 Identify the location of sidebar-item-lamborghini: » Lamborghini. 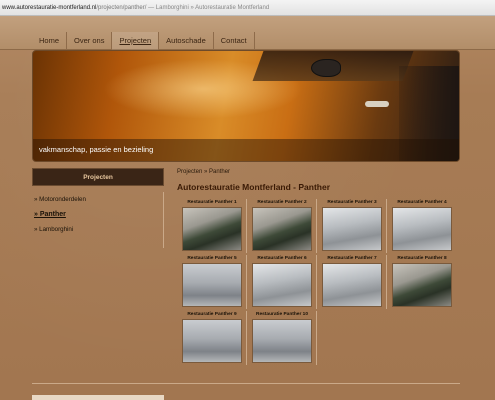
(97, 229).